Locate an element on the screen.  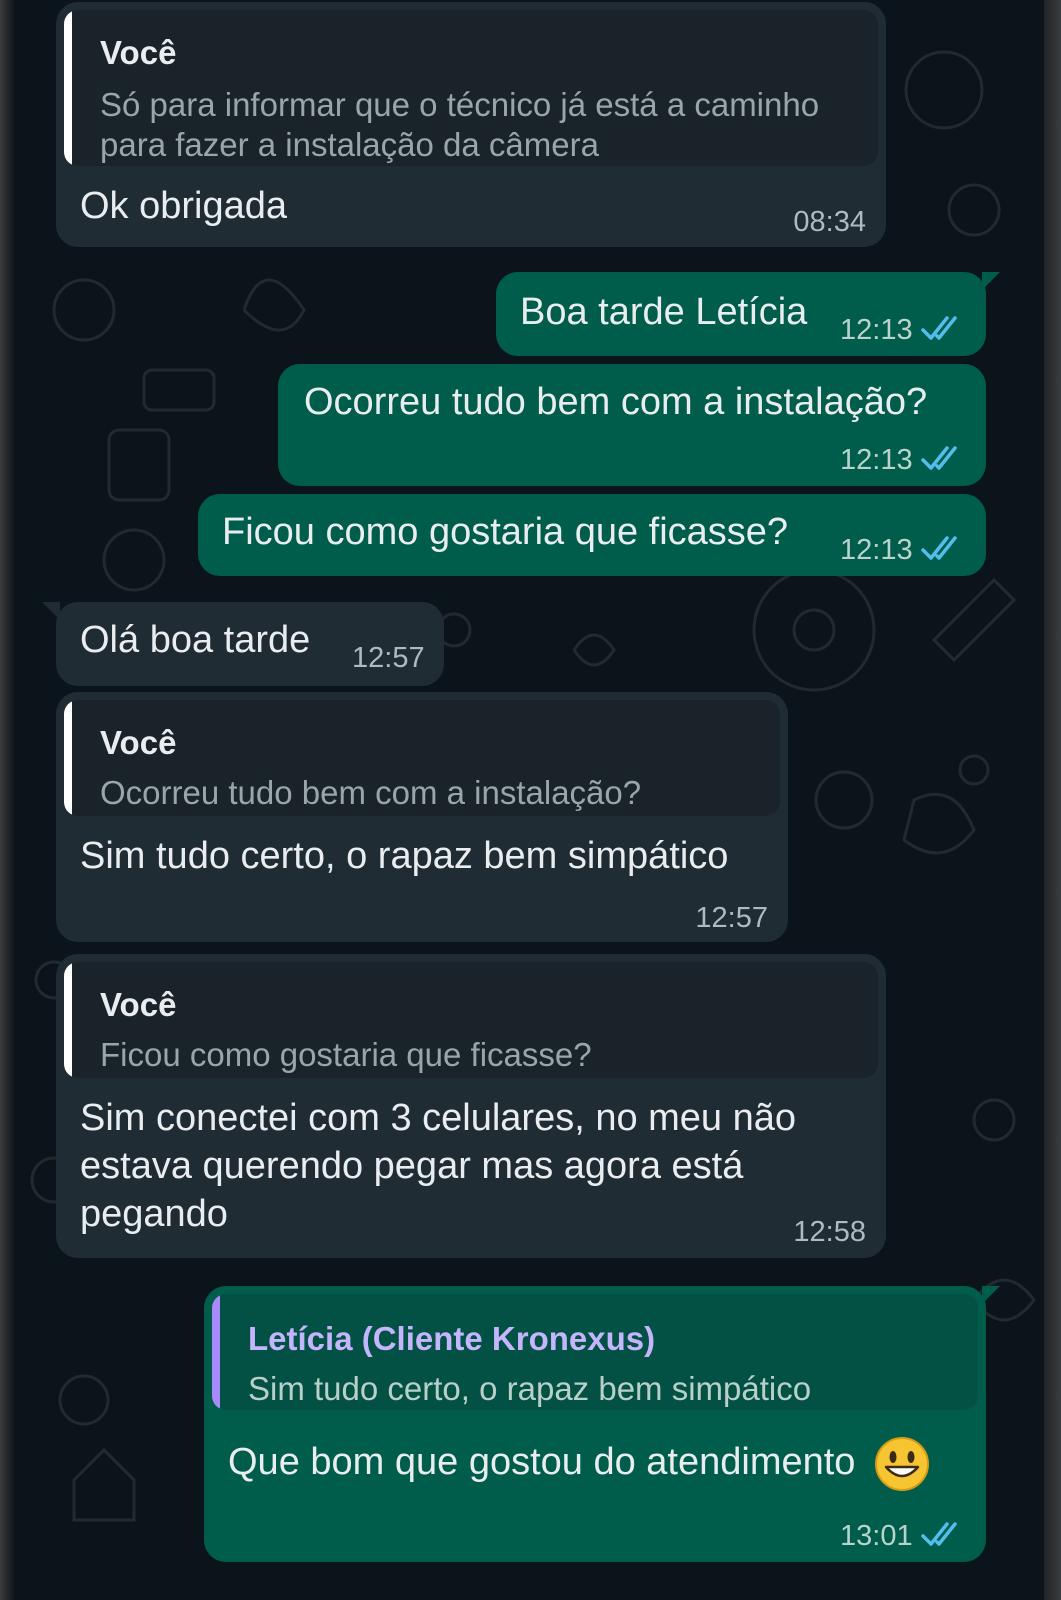
message-text: Sim tudo certo, o rapaz bem simpático is located at coordinates (404, 856).